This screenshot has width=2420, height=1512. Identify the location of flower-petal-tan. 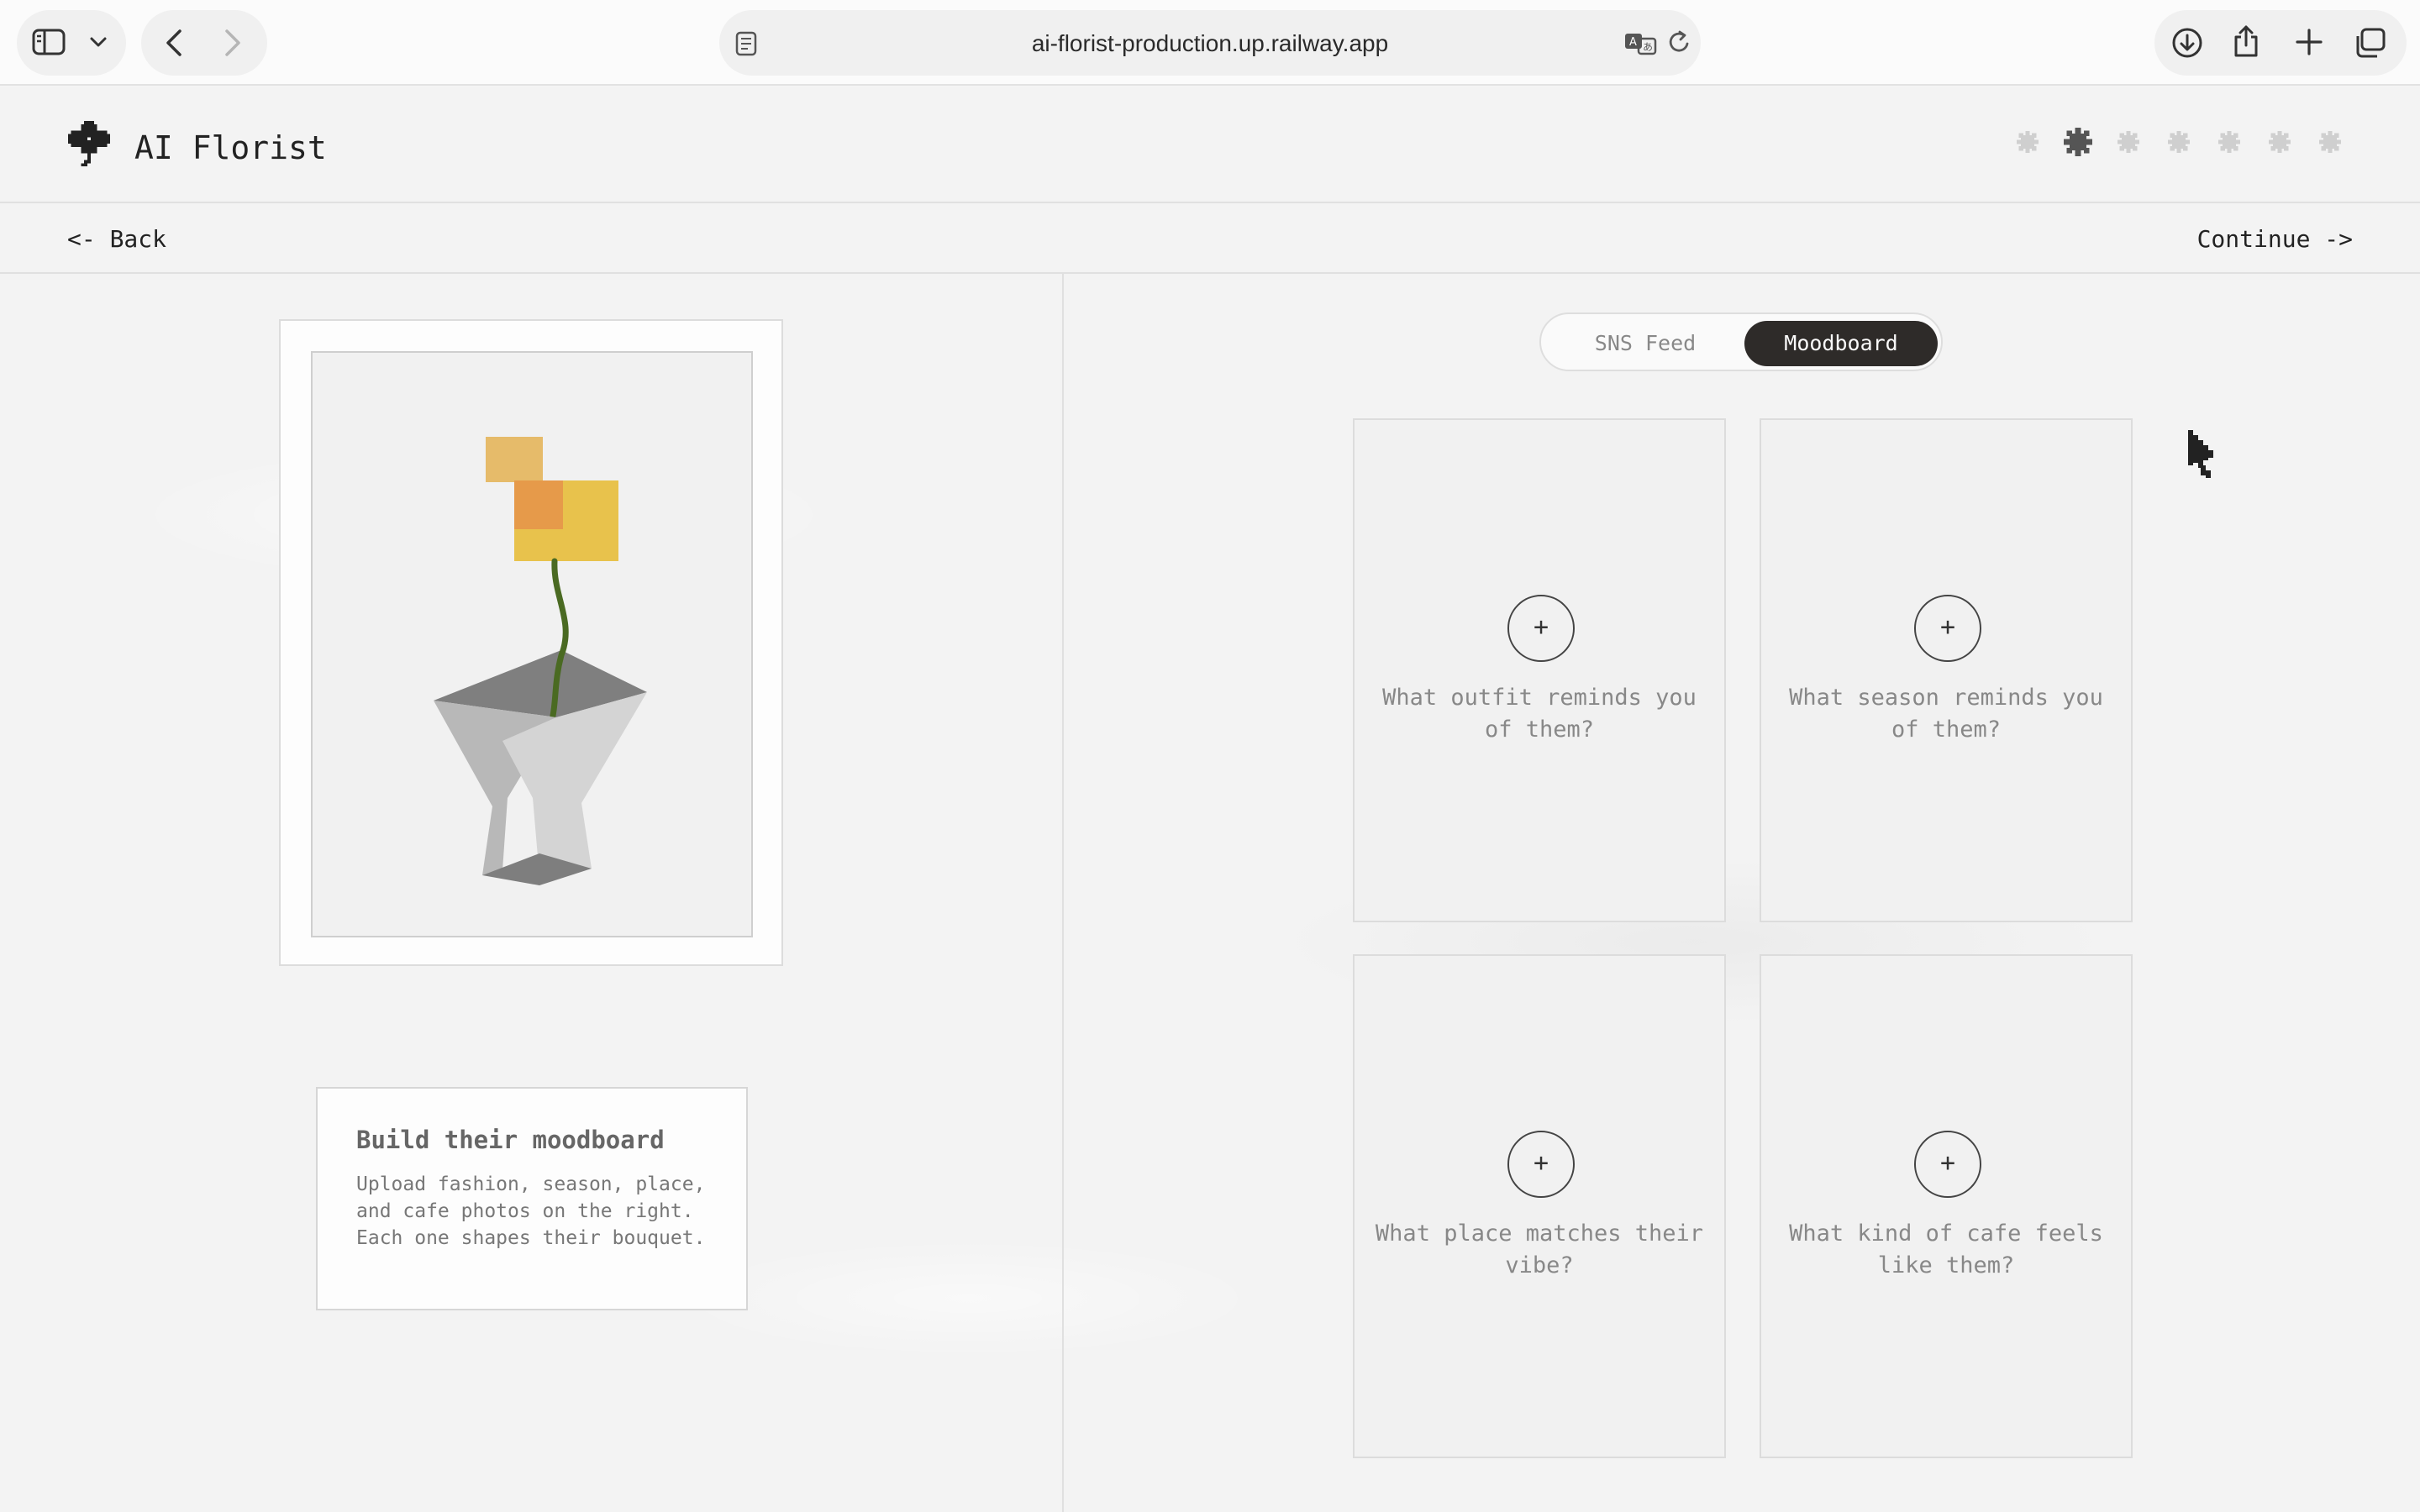
(514, 459).